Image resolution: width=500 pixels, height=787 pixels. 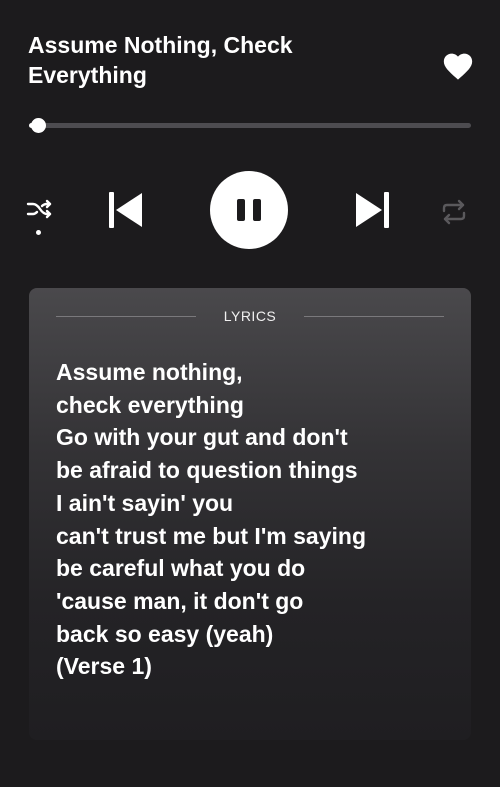 I want to click on lyric-line: Assume nothing,, so click(x=149, y=372).